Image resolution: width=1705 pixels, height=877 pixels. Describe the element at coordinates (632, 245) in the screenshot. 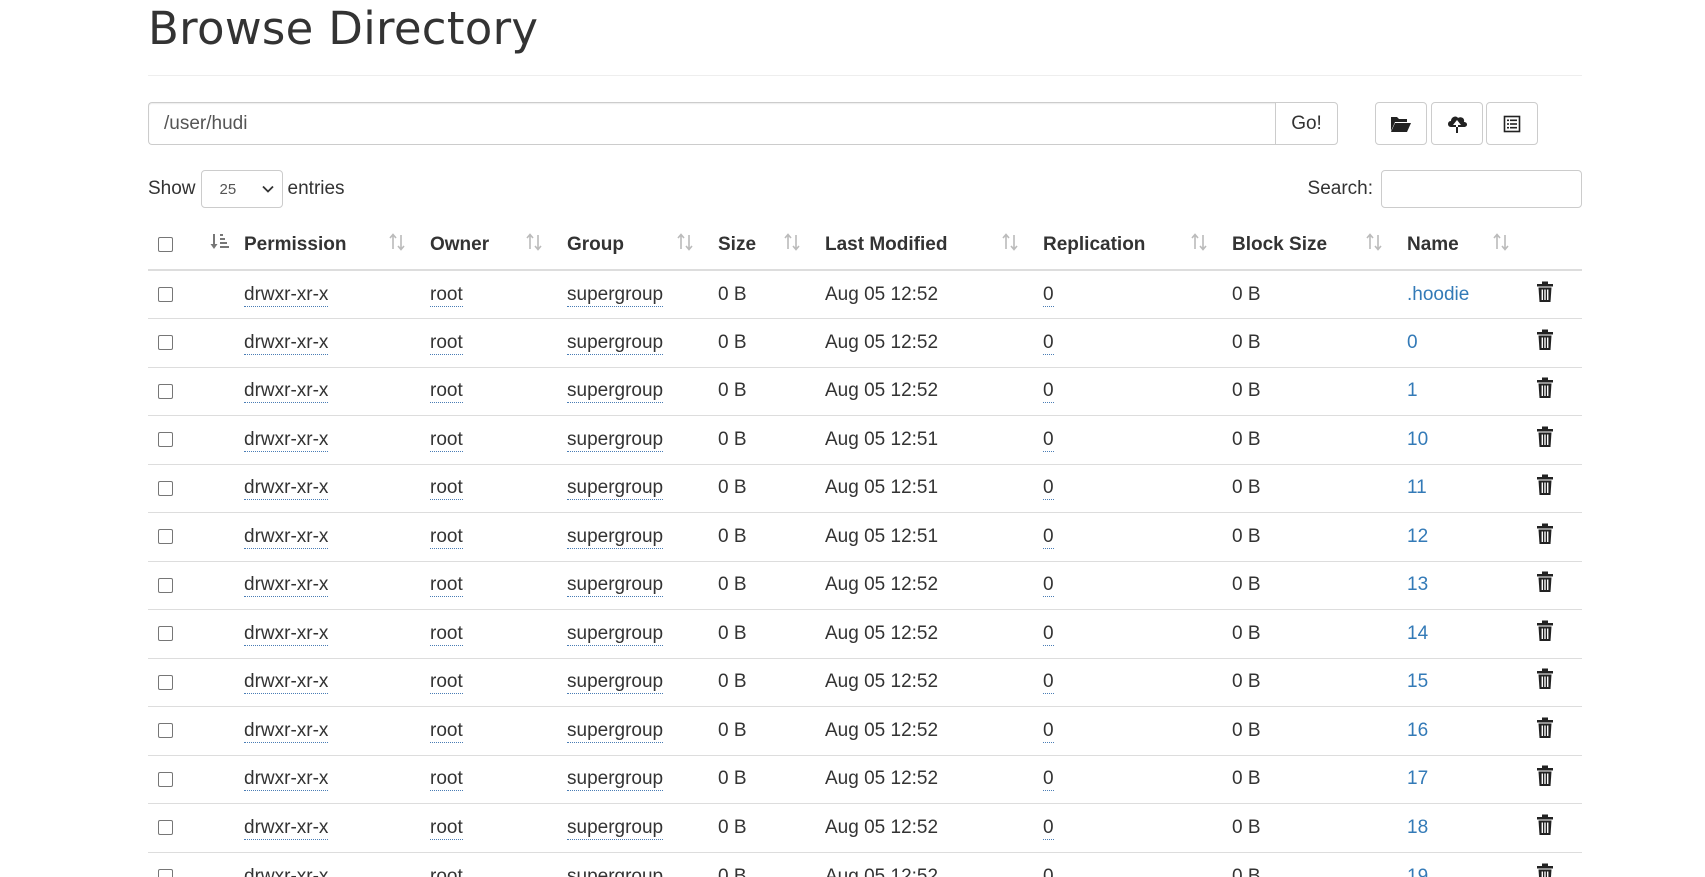

I see `column-header-group: Group` at that location.